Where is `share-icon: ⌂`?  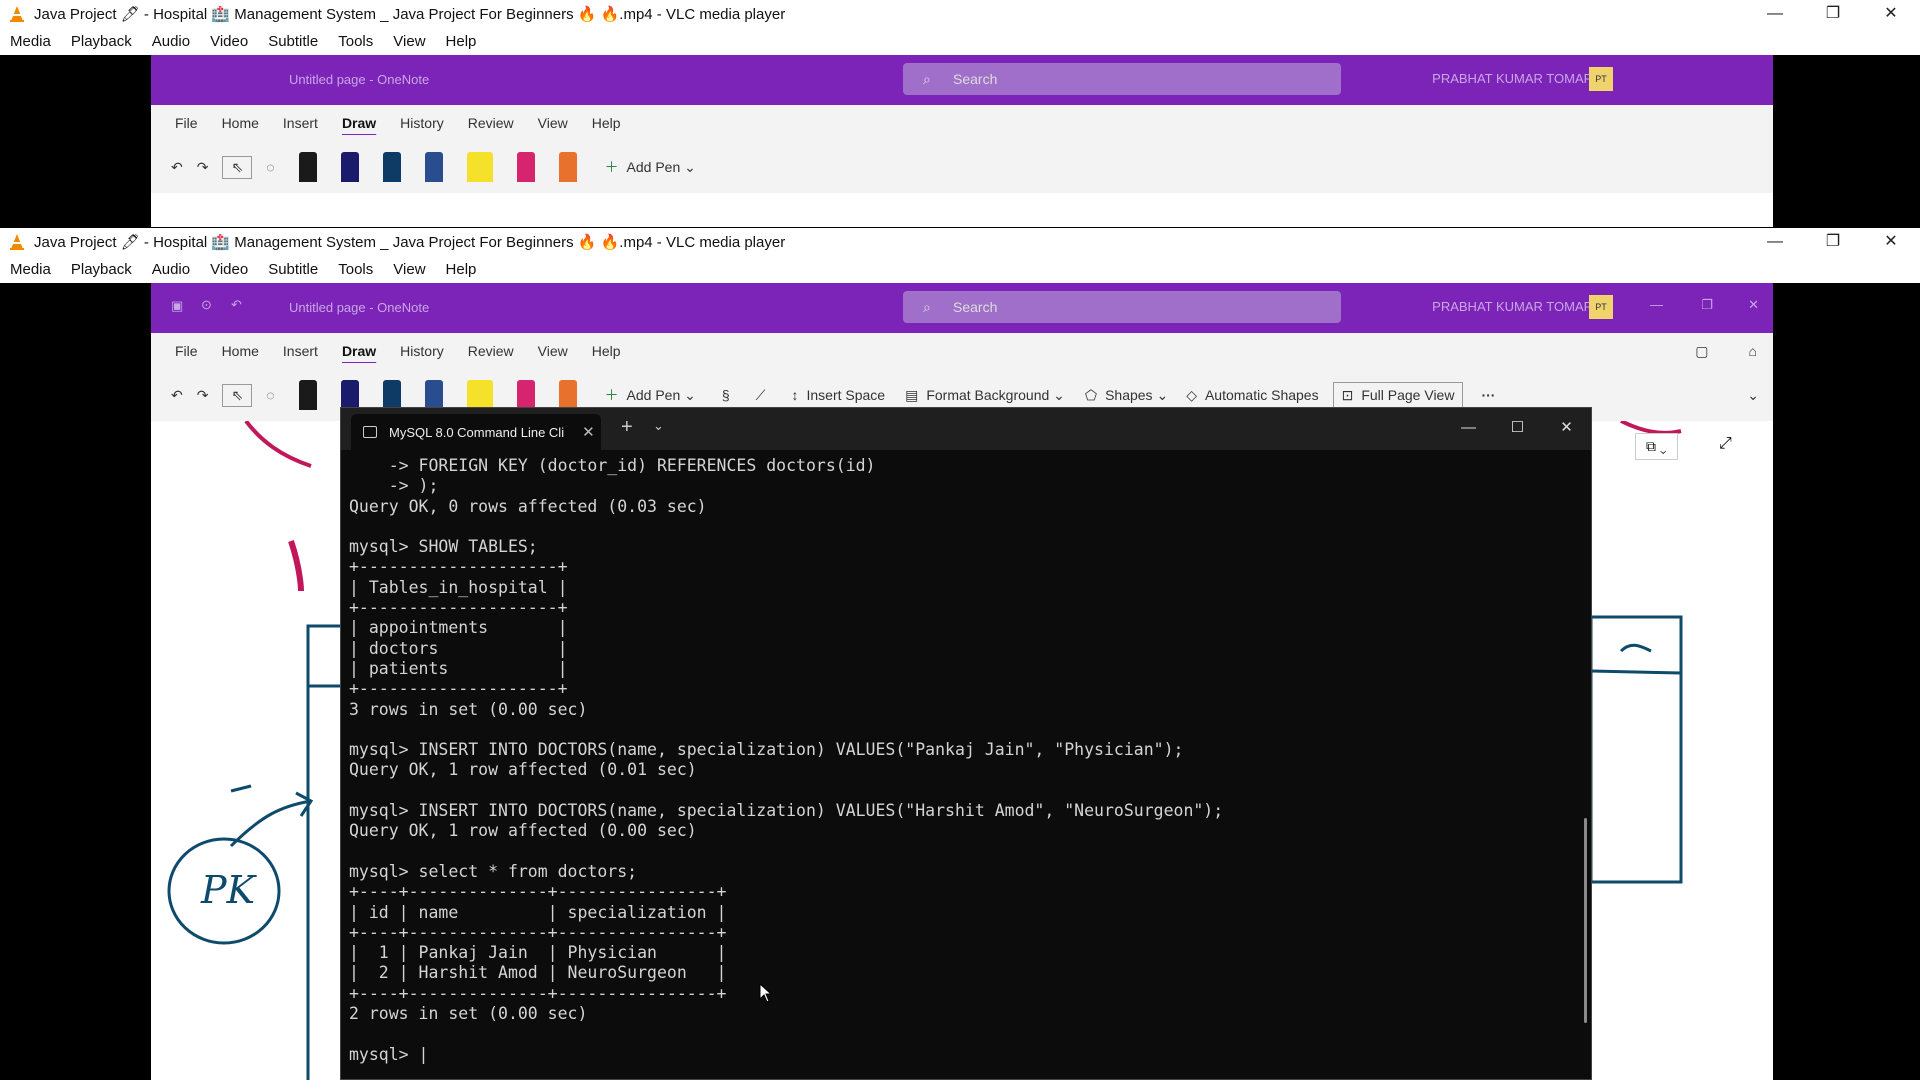 share-icon: ⌂ is located at coordinates (1753, 351).